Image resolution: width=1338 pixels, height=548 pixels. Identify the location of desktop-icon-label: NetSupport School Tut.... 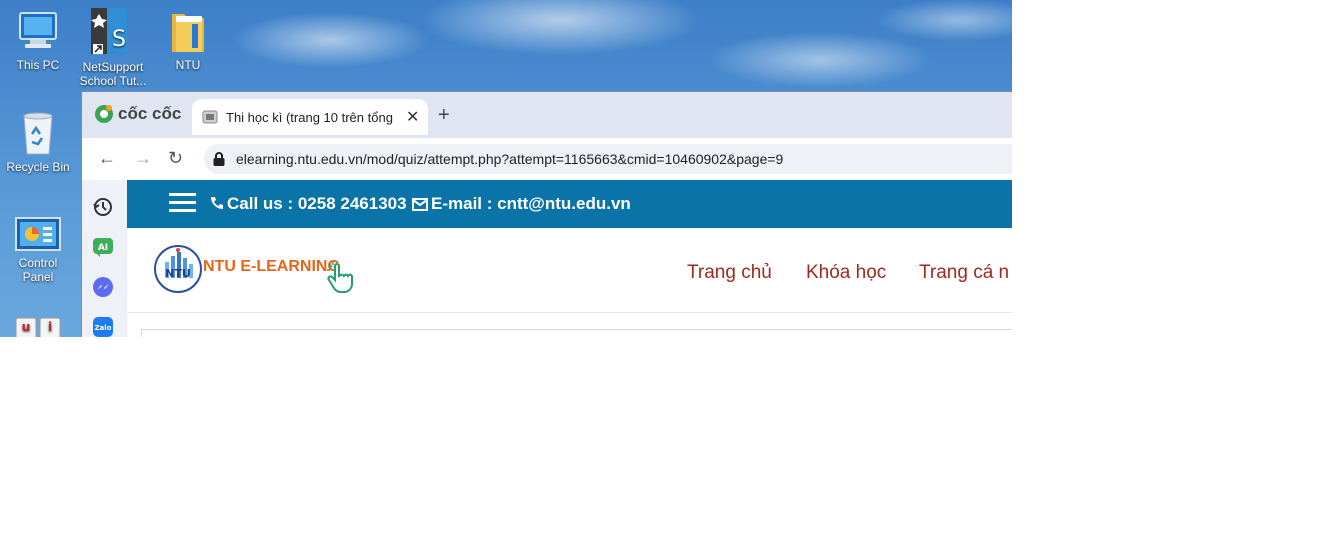
(113, 74).